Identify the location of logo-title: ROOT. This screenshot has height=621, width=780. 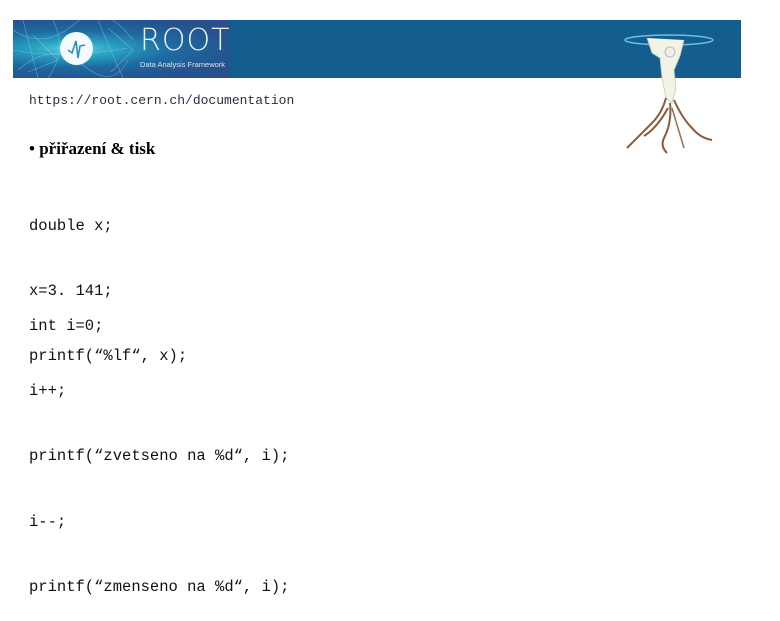
(185, 40).